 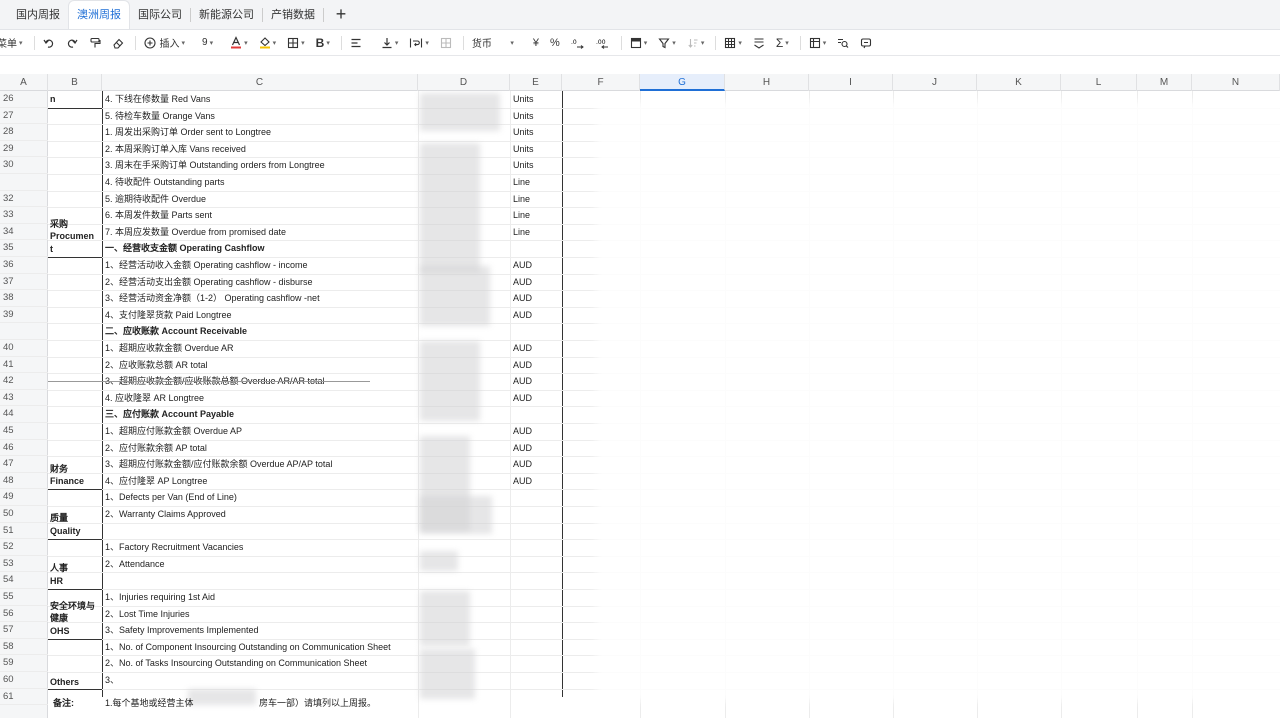 I want to click on row-header: 29, so click(x=24, y=149).